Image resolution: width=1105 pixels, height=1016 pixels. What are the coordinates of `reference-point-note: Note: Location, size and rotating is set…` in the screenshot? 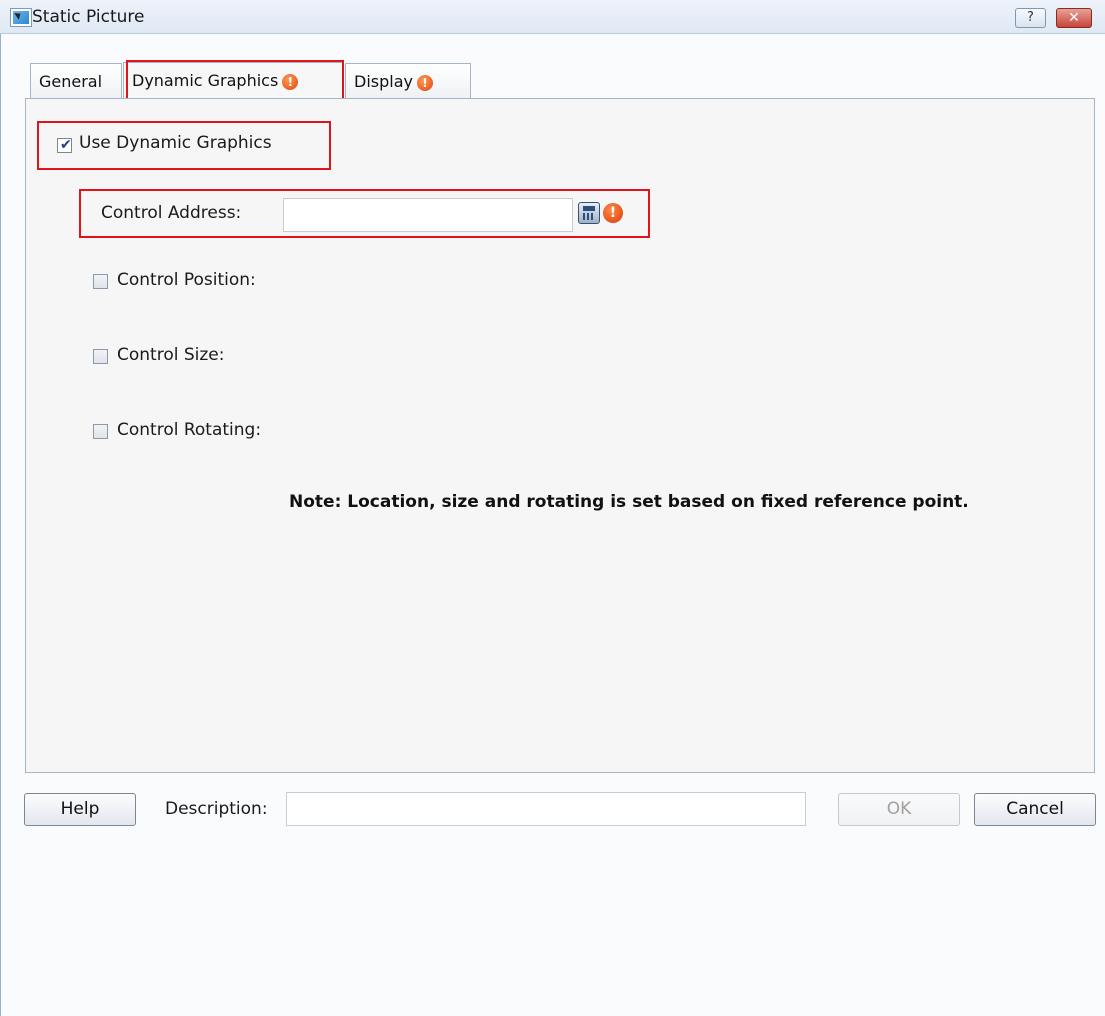 It's located at (629, 502).